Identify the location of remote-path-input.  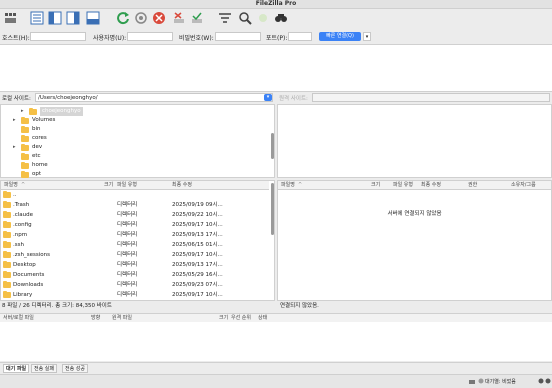
(431, 97).